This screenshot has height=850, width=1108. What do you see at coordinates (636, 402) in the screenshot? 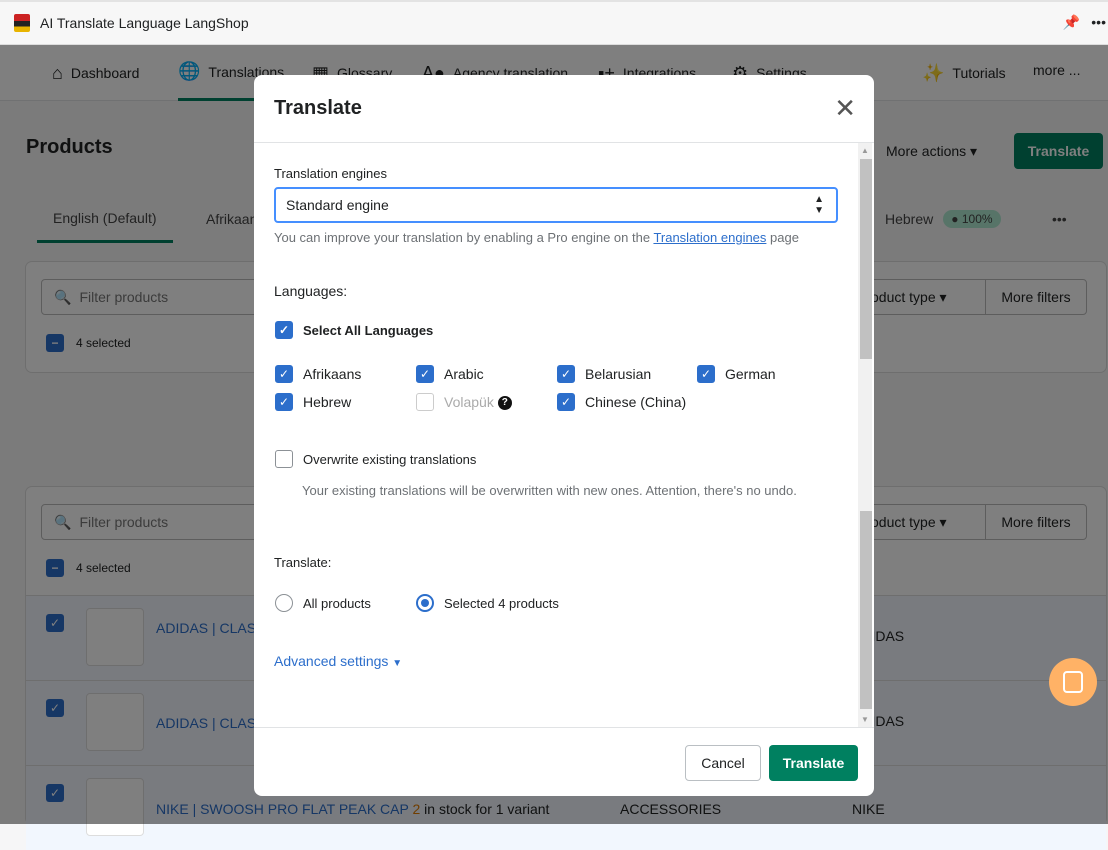
I see `lang-label: Chinese (China)` at bounding box center [636, 402].